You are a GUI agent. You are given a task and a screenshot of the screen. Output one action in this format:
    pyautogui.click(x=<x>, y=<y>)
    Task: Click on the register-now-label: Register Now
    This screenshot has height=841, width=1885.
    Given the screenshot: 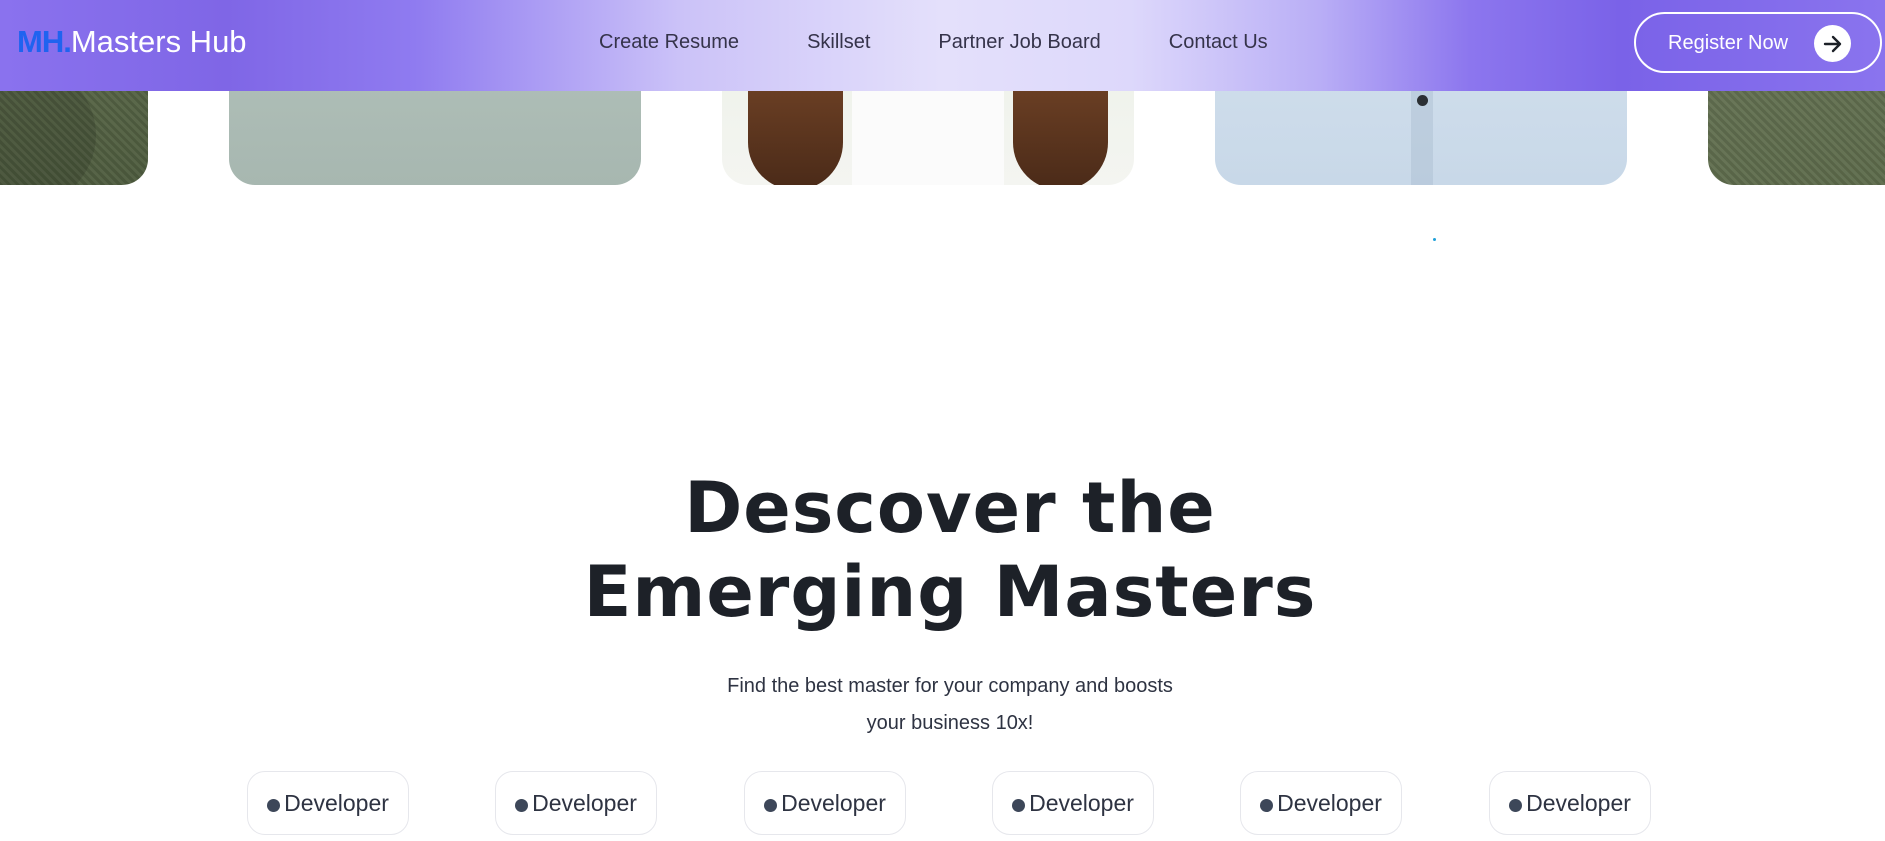 What is the action you would take?
    pyautogui.click(x=1728, y=42)
    